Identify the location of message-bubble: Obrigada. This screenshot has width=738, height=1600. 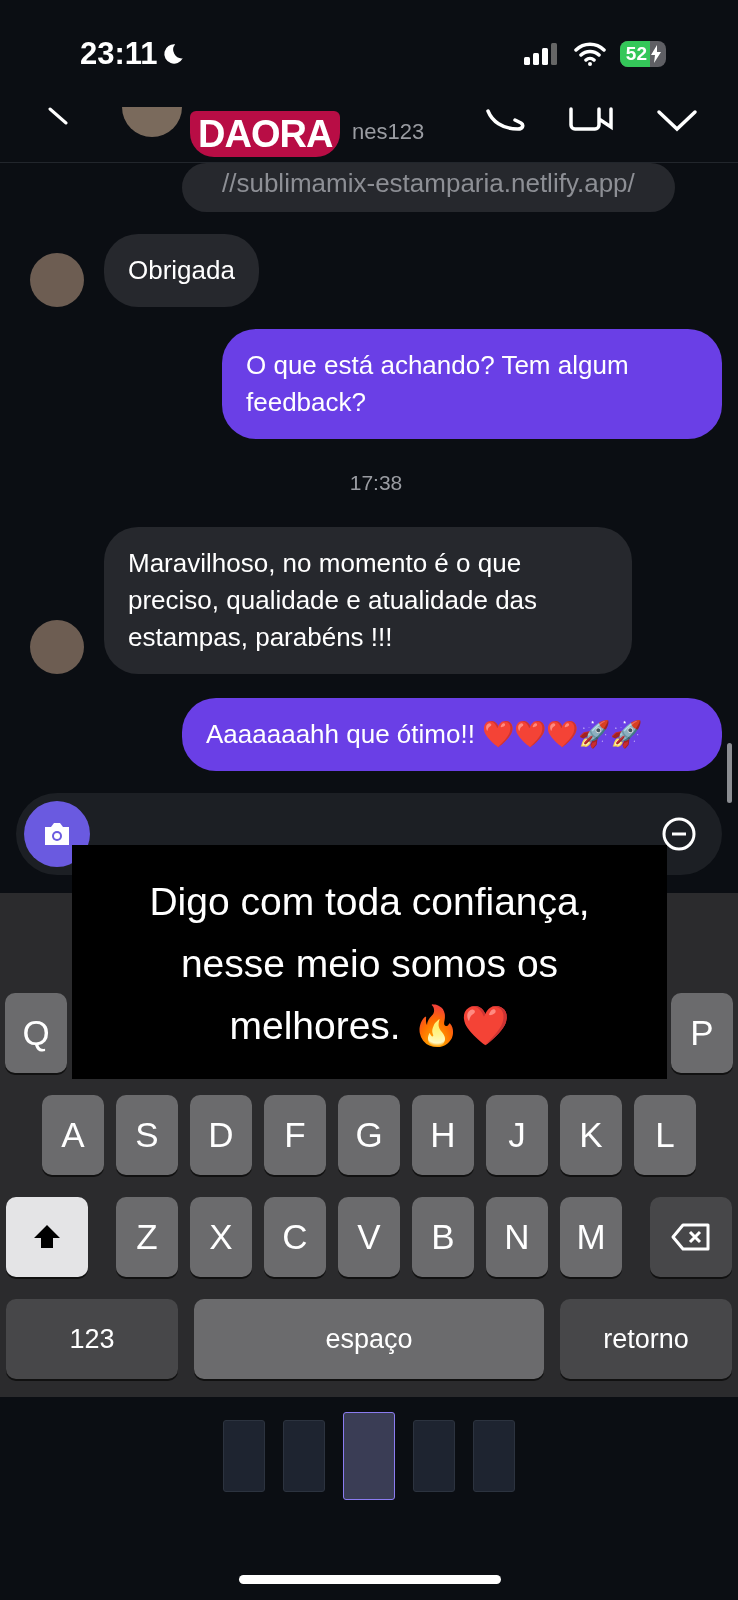
(181, 270).